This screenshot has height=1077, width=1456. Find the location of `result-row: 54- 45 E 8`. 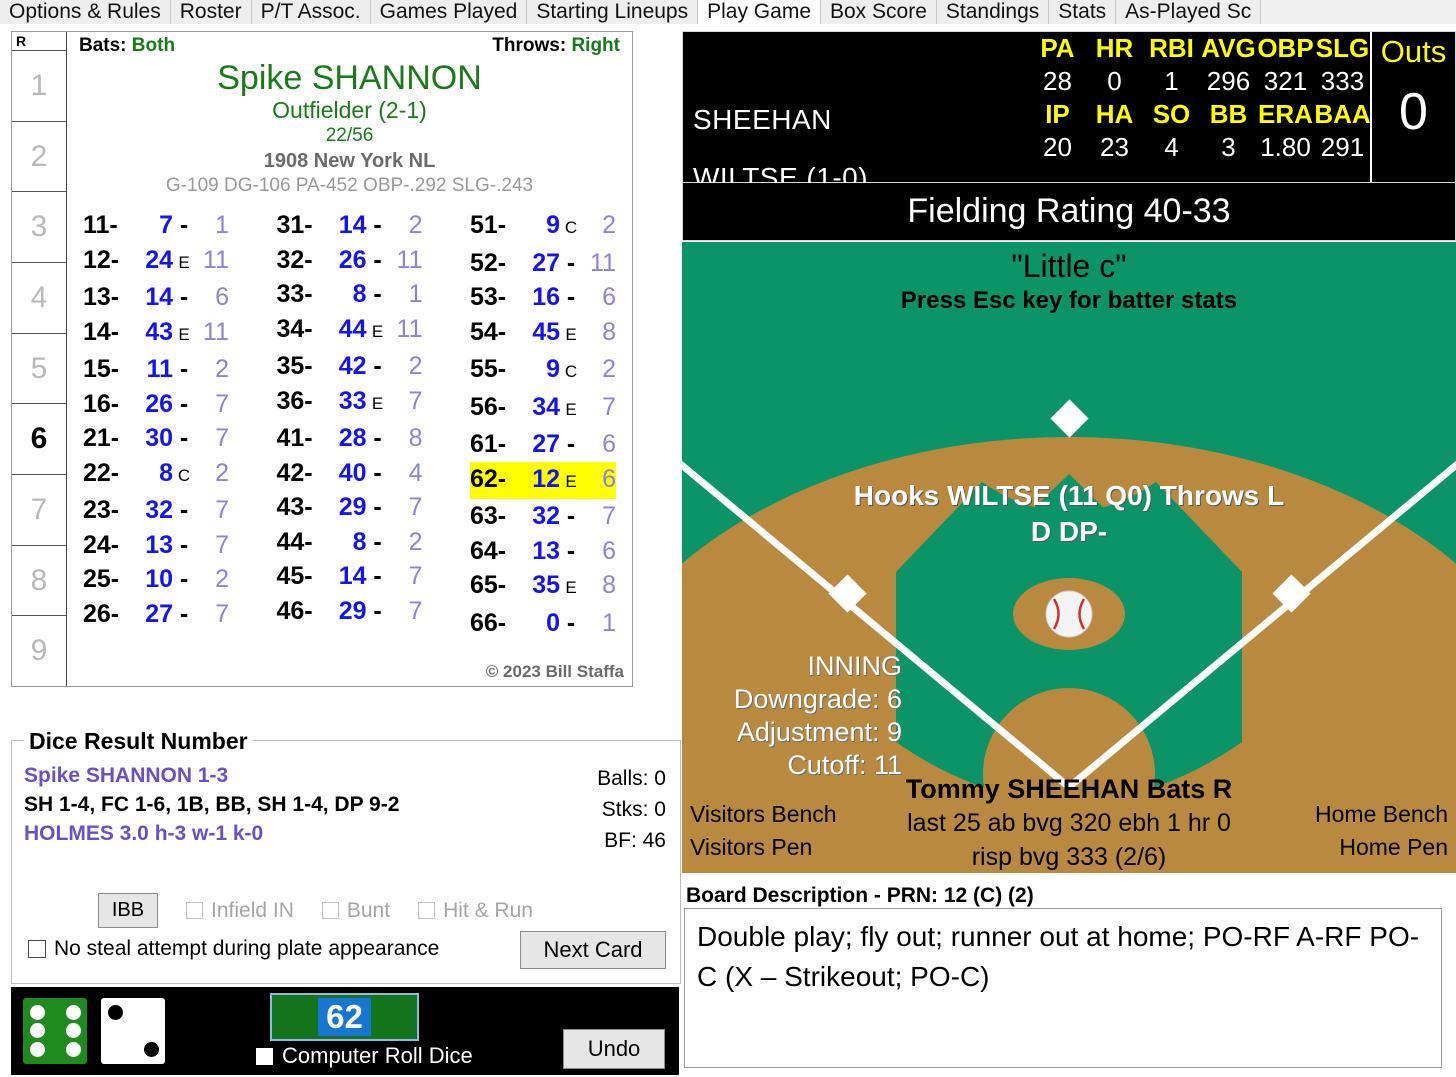

result-row: 54- 45 E 8 is located at coordinates (543, 334).